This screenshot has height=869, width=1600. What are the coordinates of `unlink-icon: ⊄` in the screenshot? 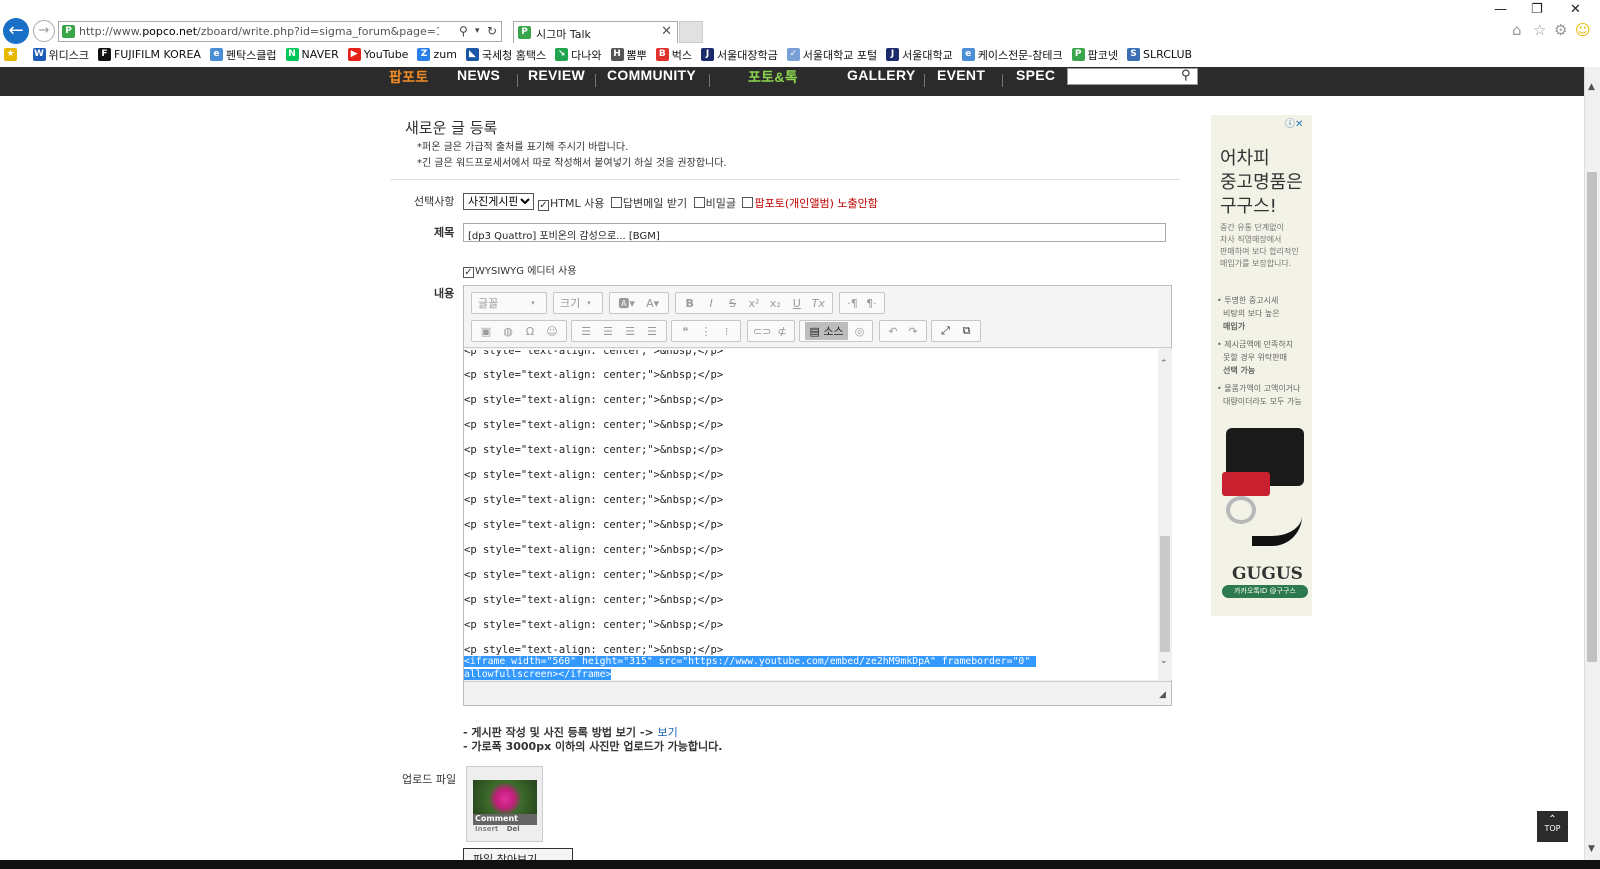 It's located at (782, 331).